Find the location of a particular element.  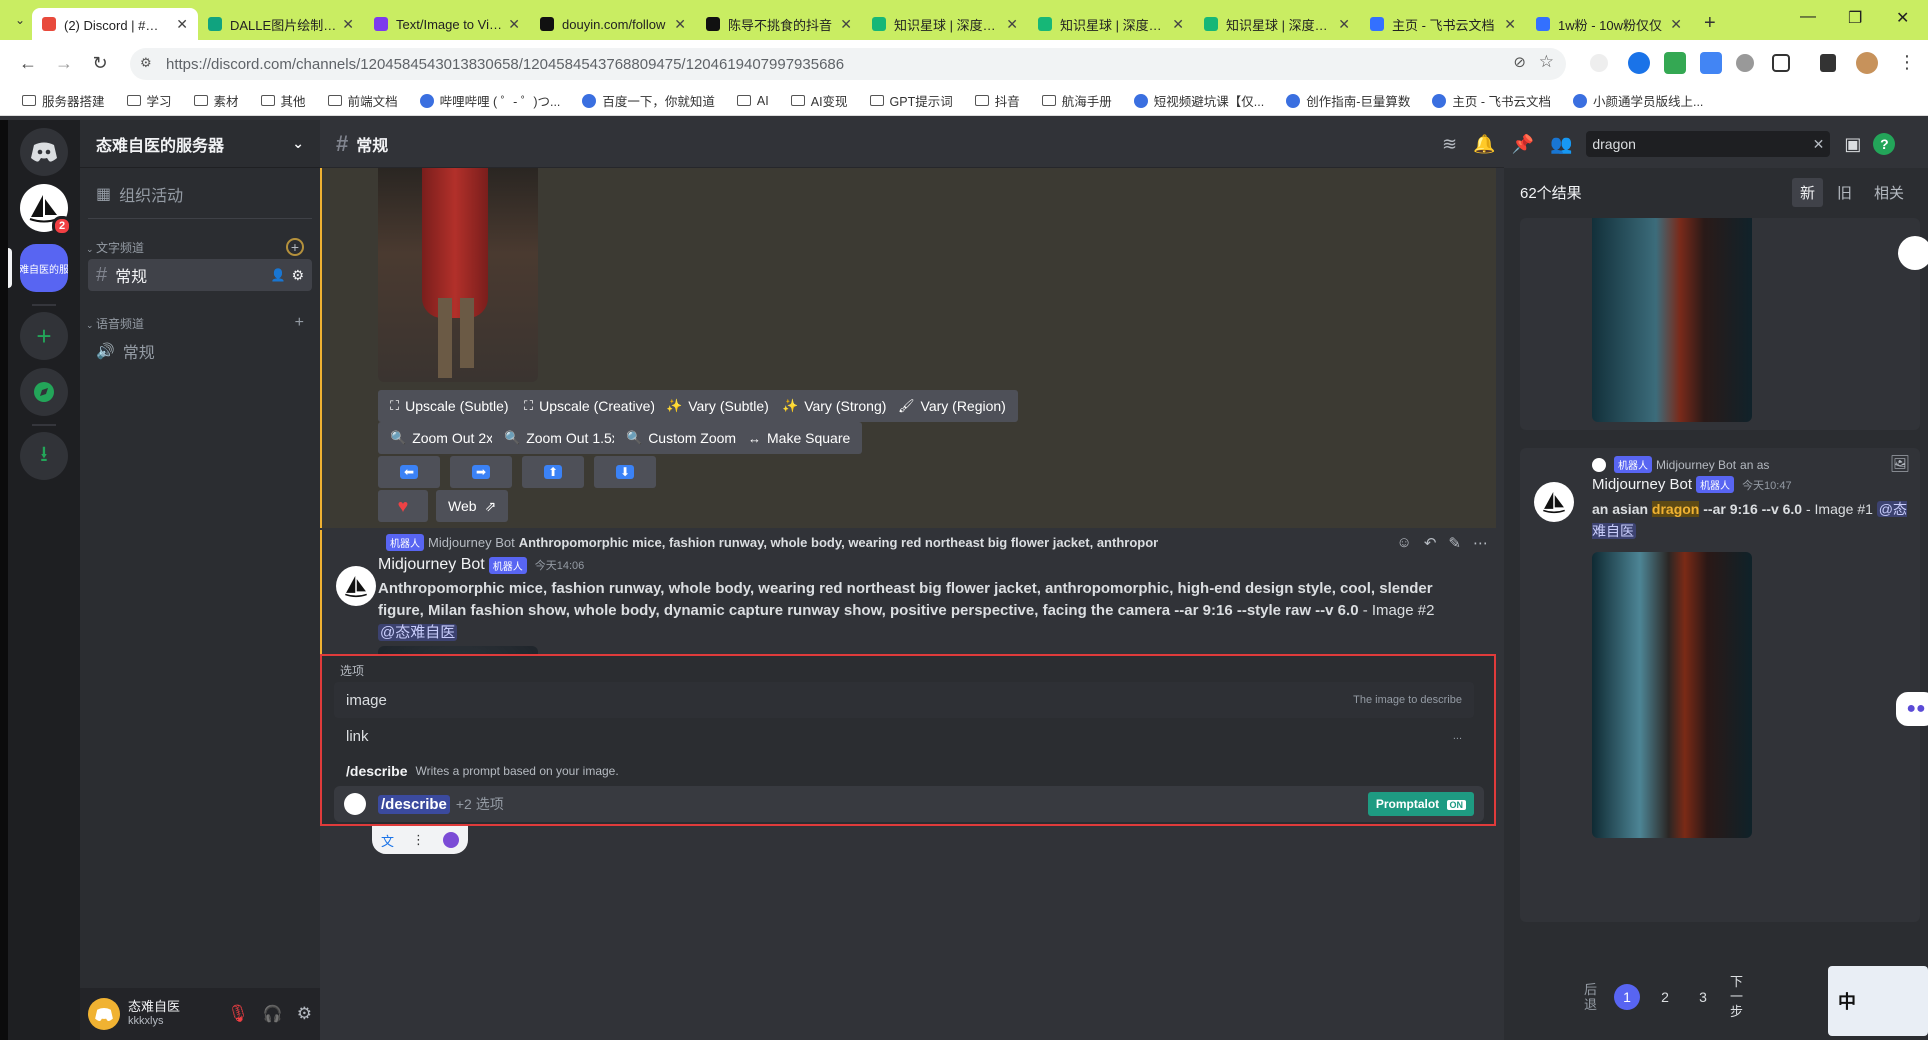

threads-icon: ≋ is located at coordinates (1449, 144).